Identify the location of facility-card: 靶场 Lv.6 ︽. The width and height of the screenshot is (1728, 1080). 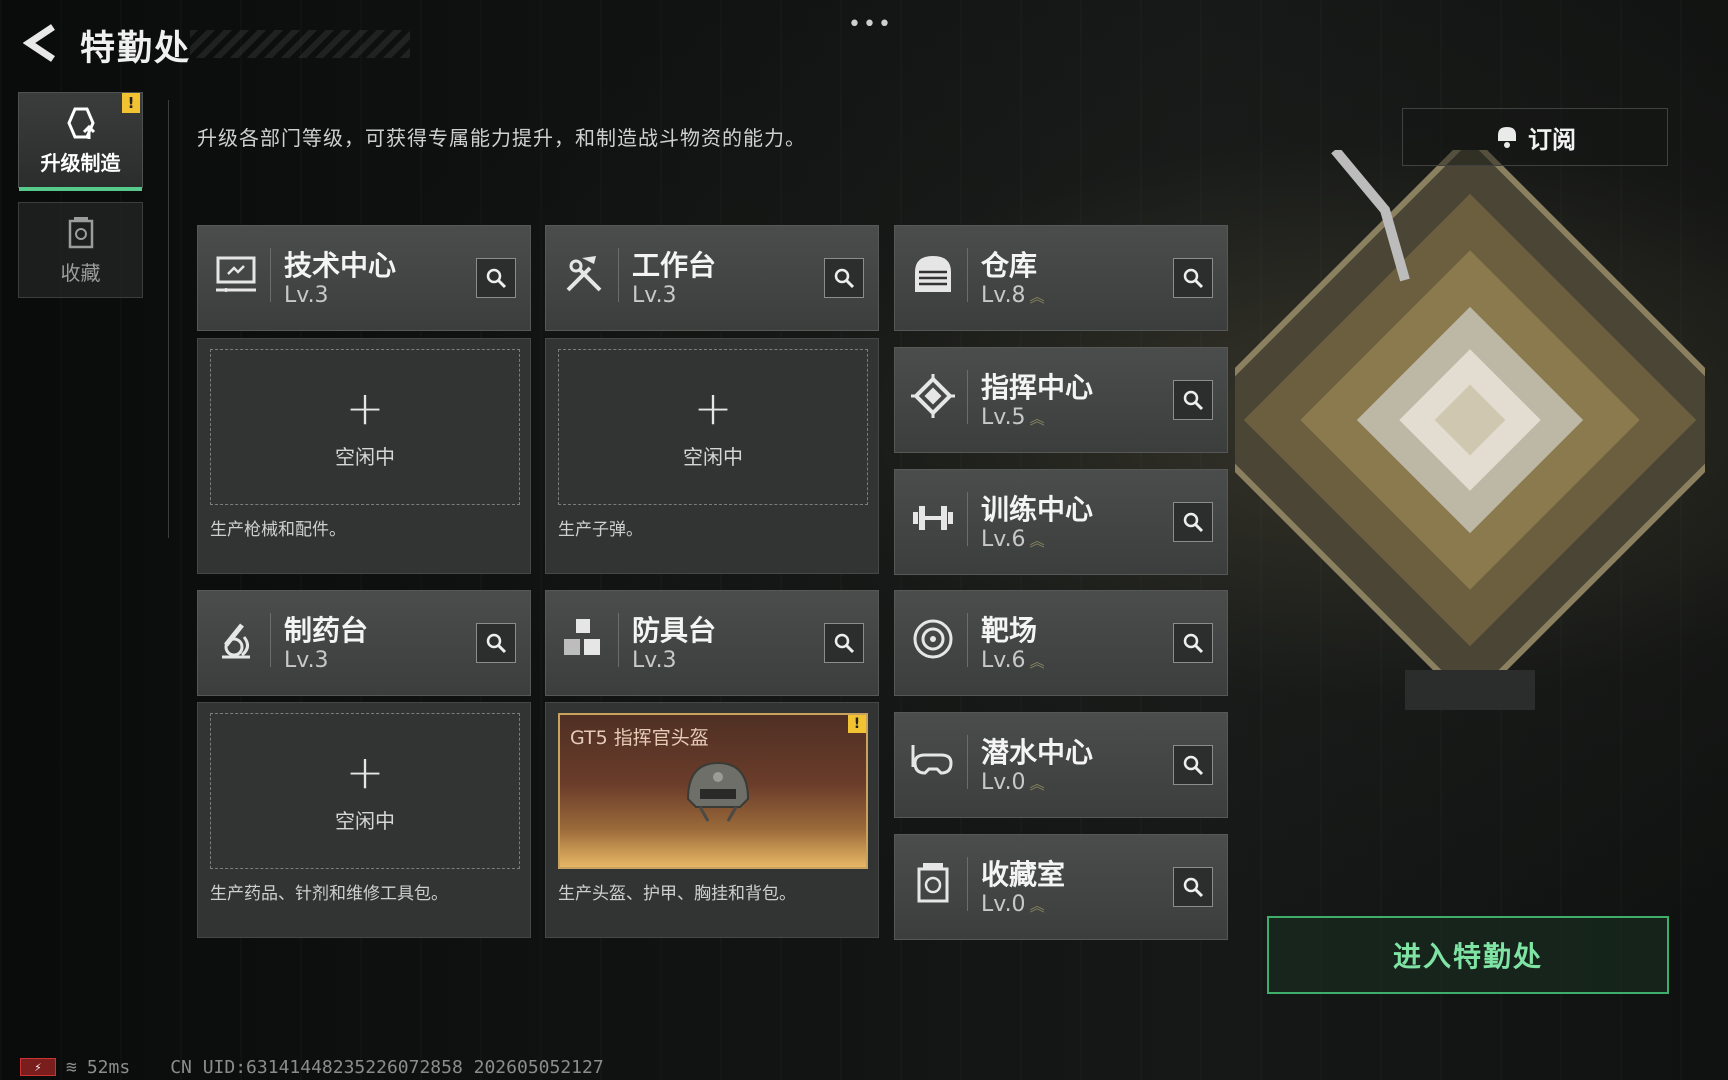
(1061, 643).